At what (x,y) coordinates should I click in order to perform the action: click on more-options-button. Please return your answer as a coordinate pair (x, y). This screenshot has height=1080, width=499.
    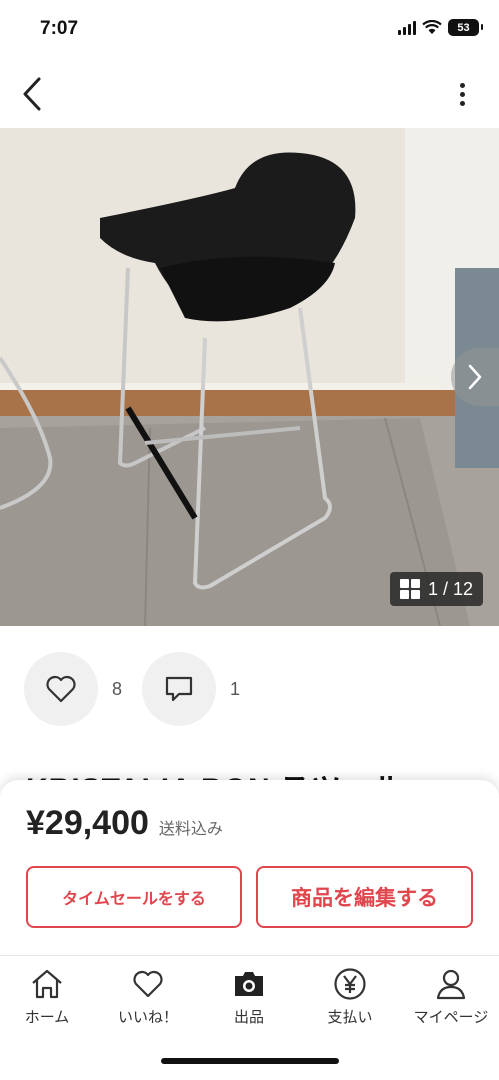
    Looking at the image, I should click on (462, 94).